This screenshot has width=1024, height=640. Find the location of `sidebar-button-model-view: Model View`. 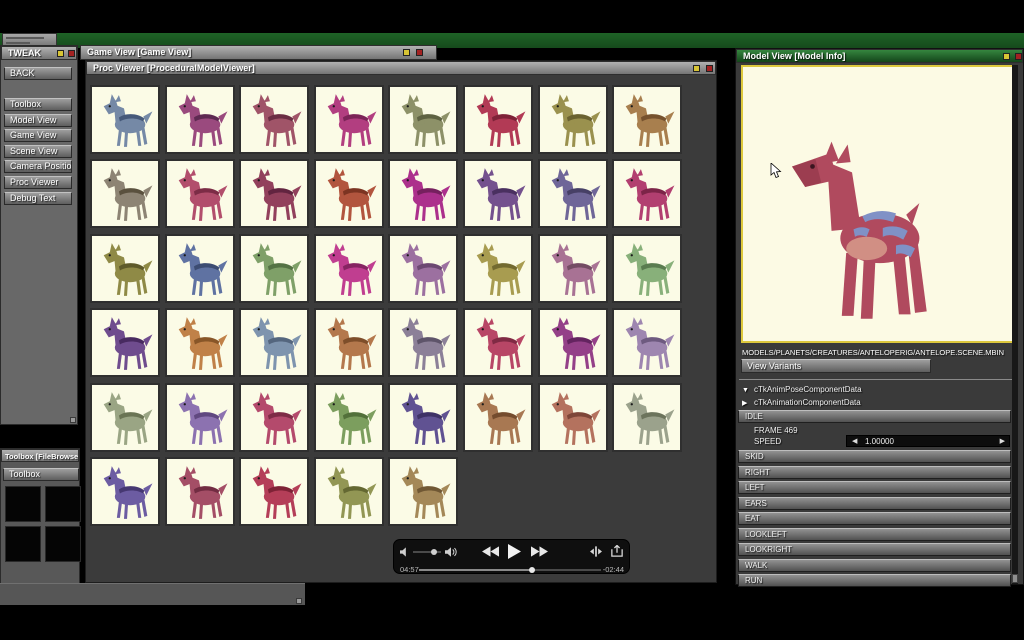

sidebar-button-model-view: Model View is located at coordinates (38, 120).